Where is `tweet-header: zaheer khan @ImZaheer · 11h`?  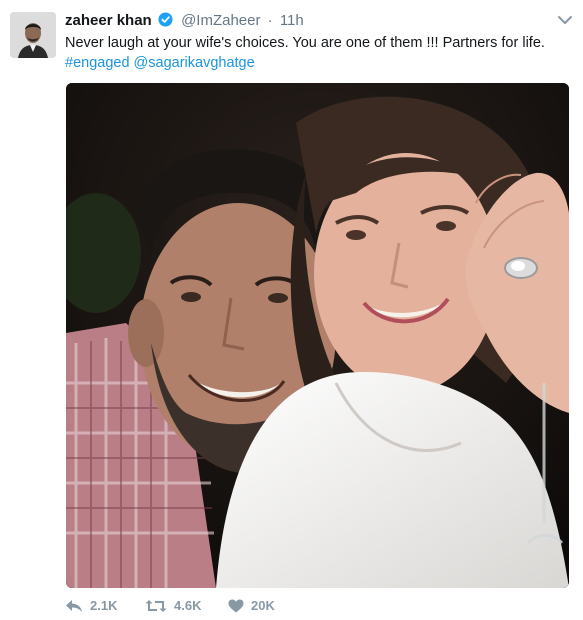
tweet-header: zaheer khan @ImZaheer · 11h is located at coordinates (304, 22).